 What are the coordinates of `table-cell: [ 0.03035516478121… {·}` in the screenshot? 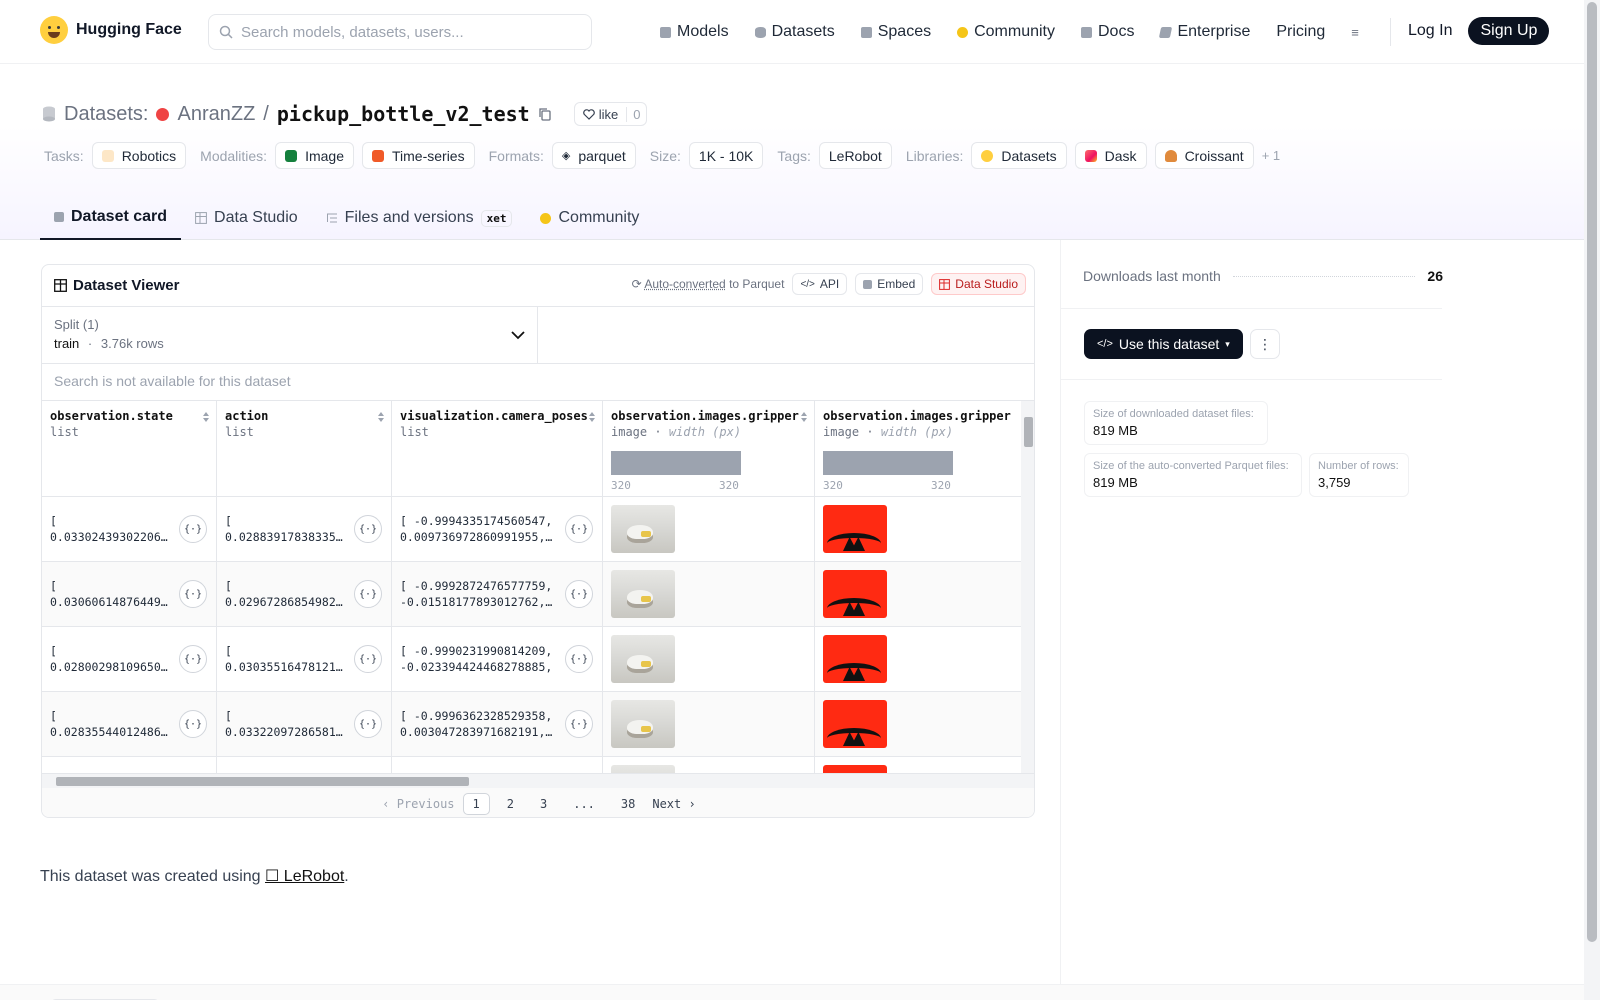 It's located at (304, 659).